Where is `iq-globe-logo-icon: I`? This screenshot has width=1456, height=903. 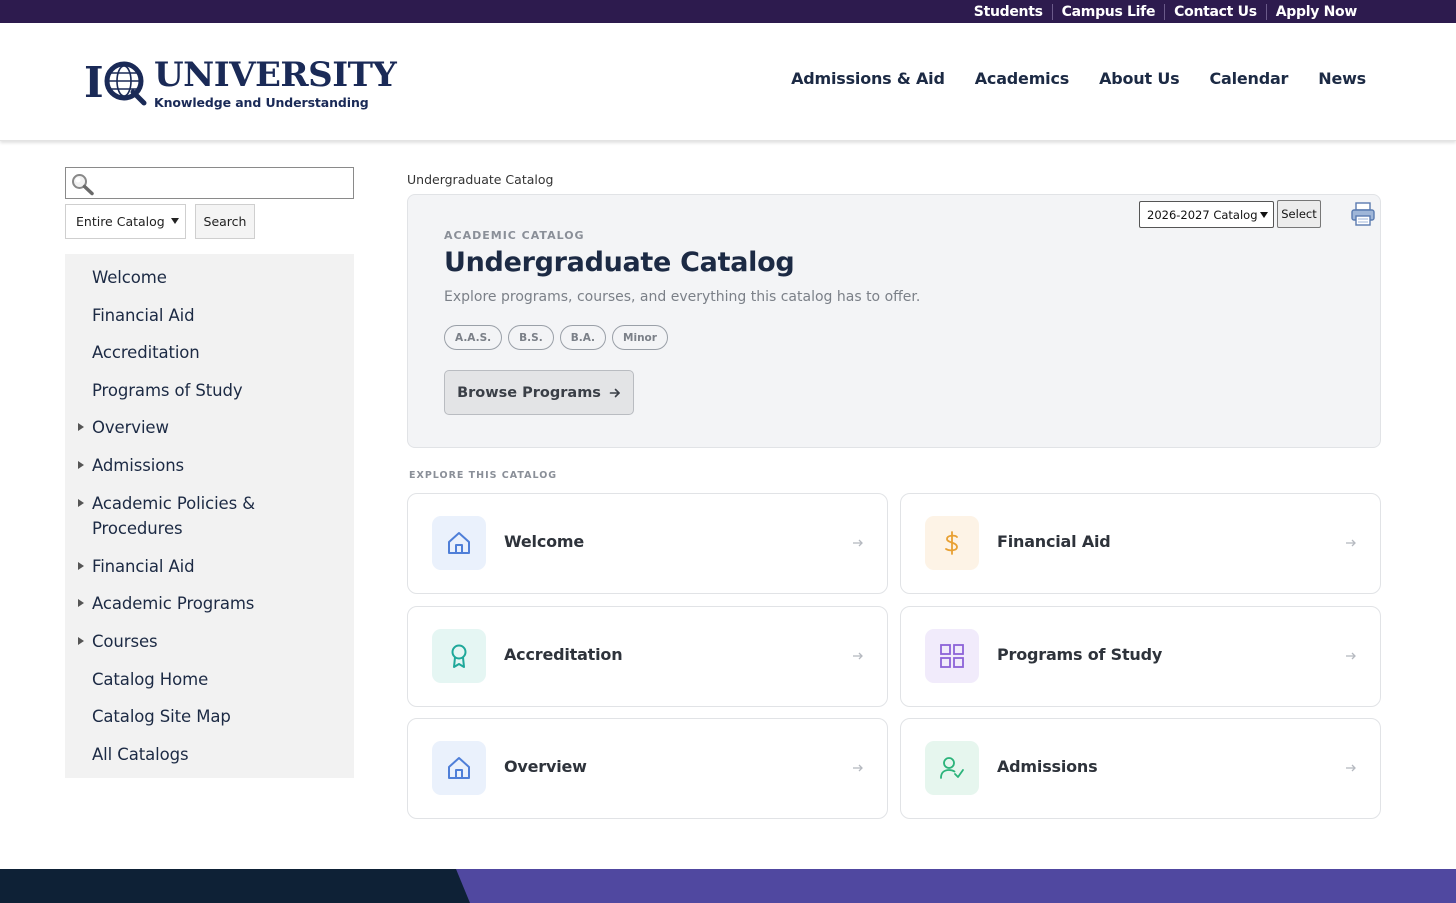
iq-globe-logo-icon: I is located at coordinates (115, 82).